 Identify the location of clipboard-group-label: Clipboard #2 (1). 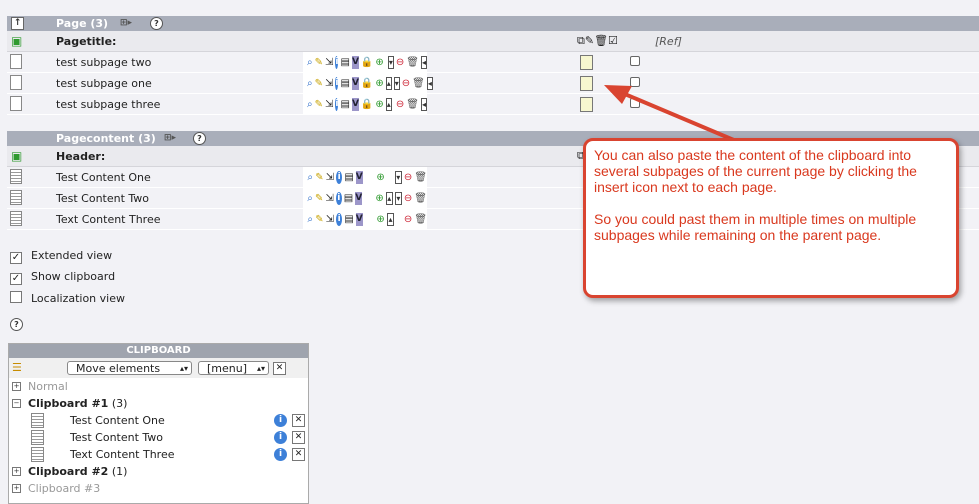
(77, 471).